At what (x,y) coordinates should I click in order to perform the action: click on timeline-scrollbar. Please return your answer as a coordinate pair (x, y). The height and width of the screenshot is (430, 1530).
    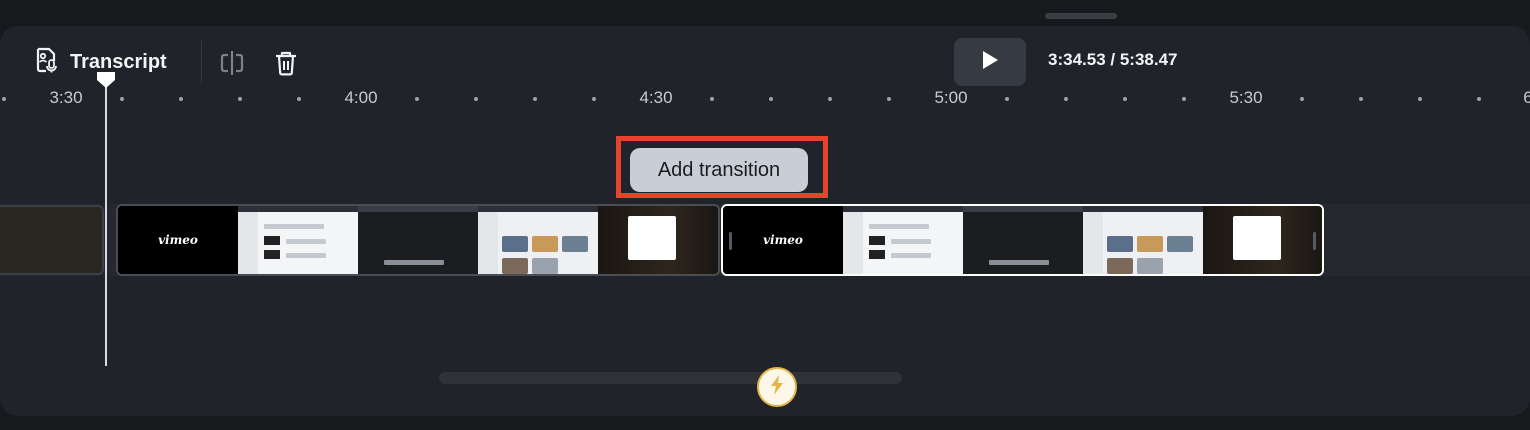
    Looking at the image, I should click on (670, 378).